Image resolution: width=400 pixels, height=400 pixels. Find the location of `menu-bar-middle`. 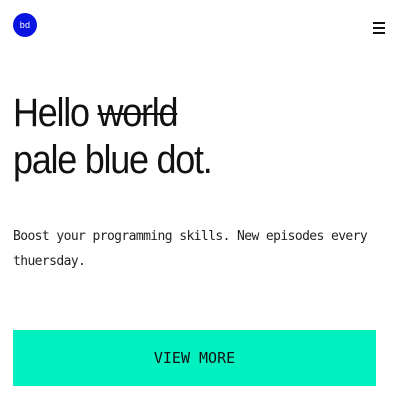

menu-bar-middle is located at coordinates (379, 28).